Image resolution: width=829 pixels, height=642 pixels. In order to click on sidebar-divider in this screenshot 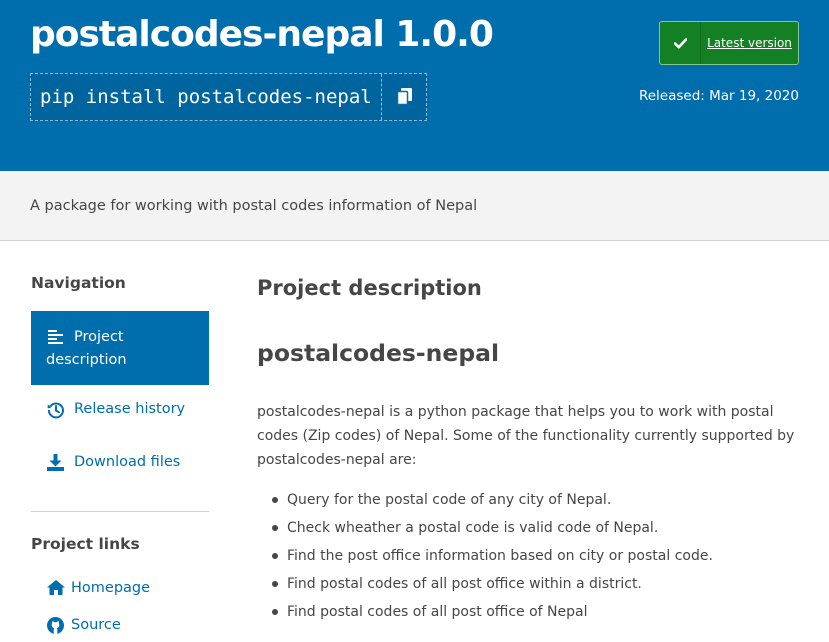, I will do `click(120, 511)`.